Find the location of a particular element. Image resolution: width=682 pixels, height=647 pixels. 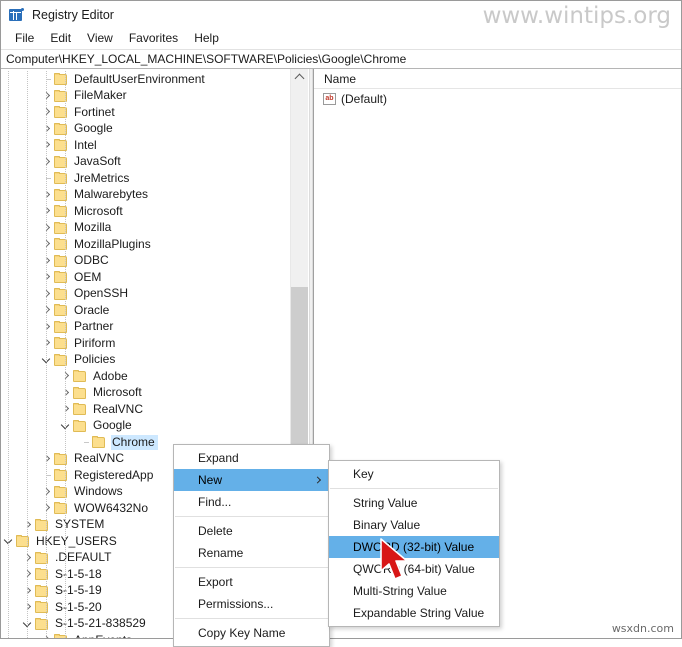

tree-node-openssh: OpenSSH is located at coordinates (146, 294).